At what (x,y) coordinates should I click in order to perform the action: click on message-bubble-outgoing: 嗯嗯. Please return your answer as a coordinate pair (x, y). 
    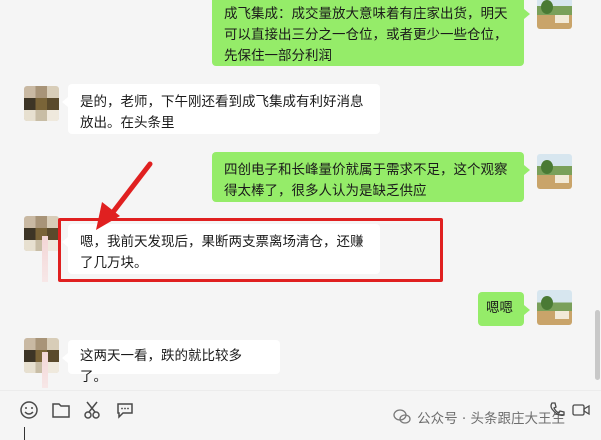
    Looking at the image, I should click on (504, 309).